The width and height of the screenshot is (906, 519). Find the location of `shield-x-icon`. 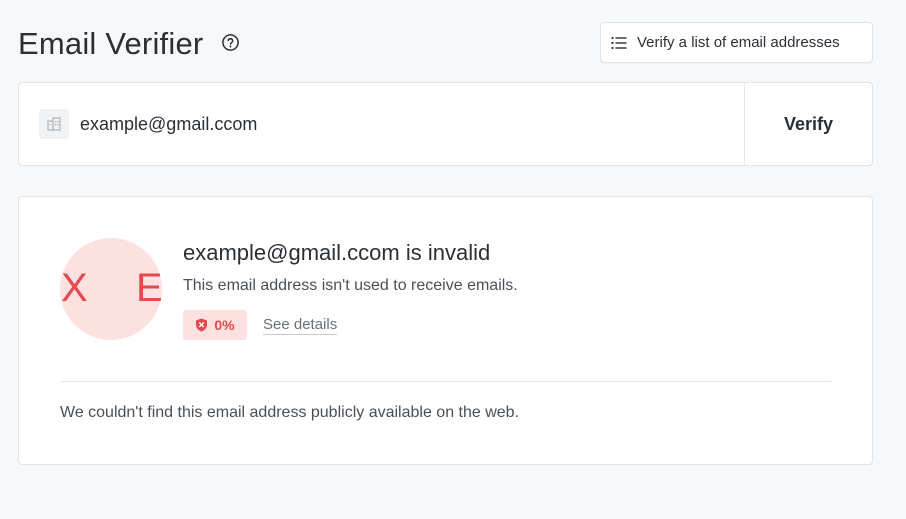

shield-x-icon is located at coordinates (202, 325).